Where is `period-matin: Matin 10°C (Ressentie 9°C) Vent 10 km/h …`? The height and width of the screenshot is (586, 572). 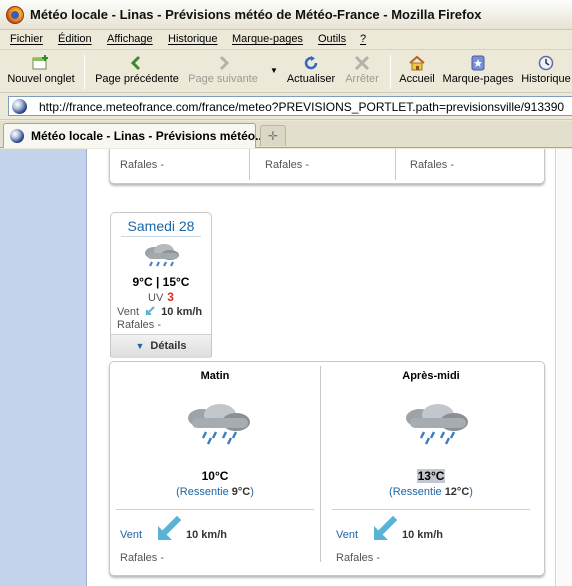 period-matin: Matin 10°C (Ressentie 9°C) Vent 10 km/h … is located at coordinates (215, 467).